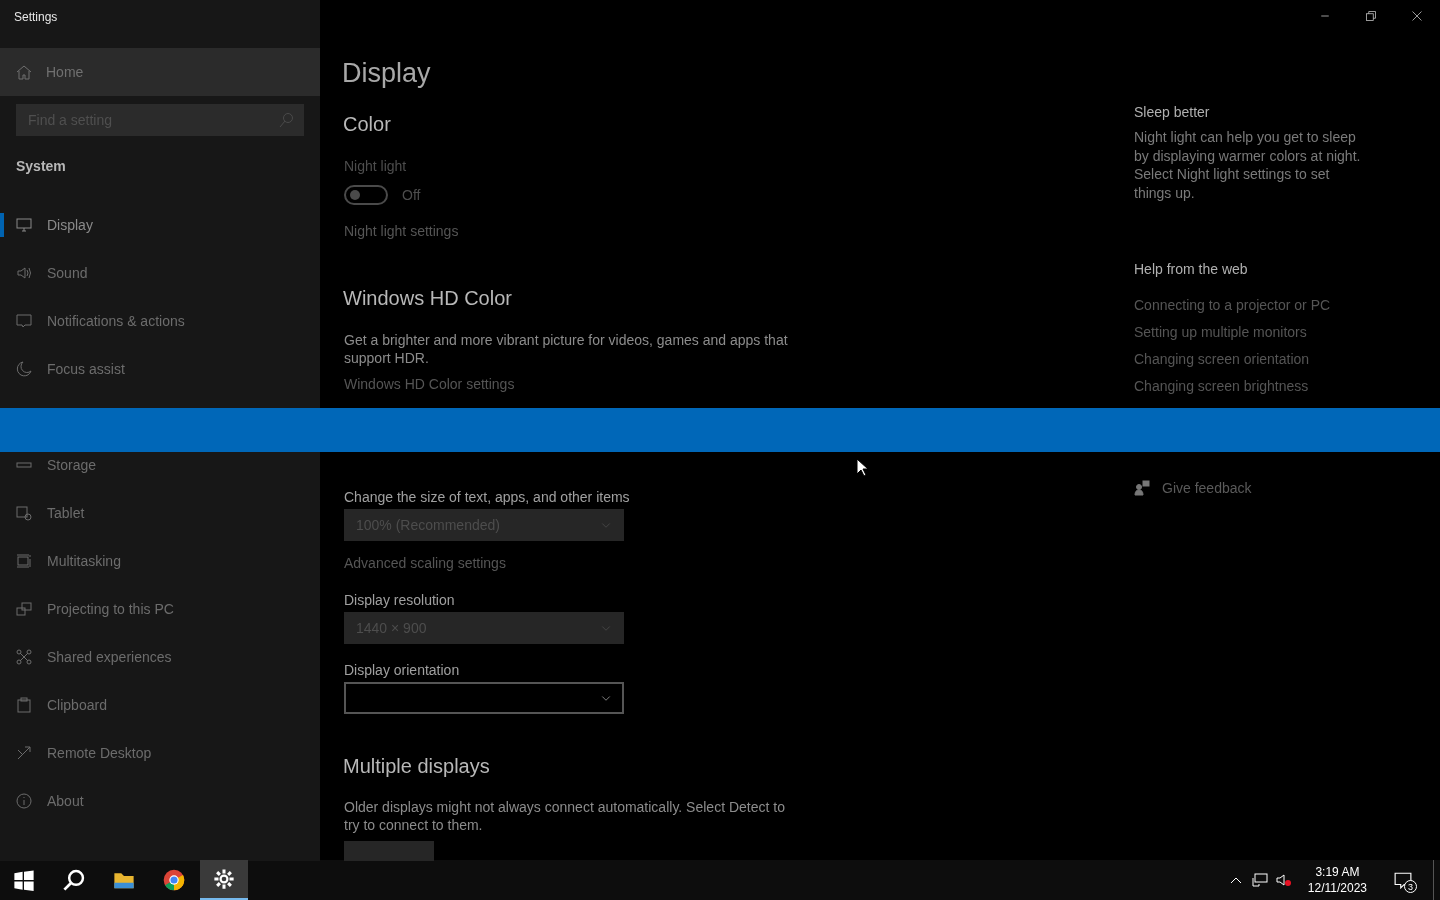 The height and width of the screenshot is (900, 1440). What do you see at coordinates (367, 124) in the screenshot?
I see `section-heading: Color` at bounding box center [367, 124].